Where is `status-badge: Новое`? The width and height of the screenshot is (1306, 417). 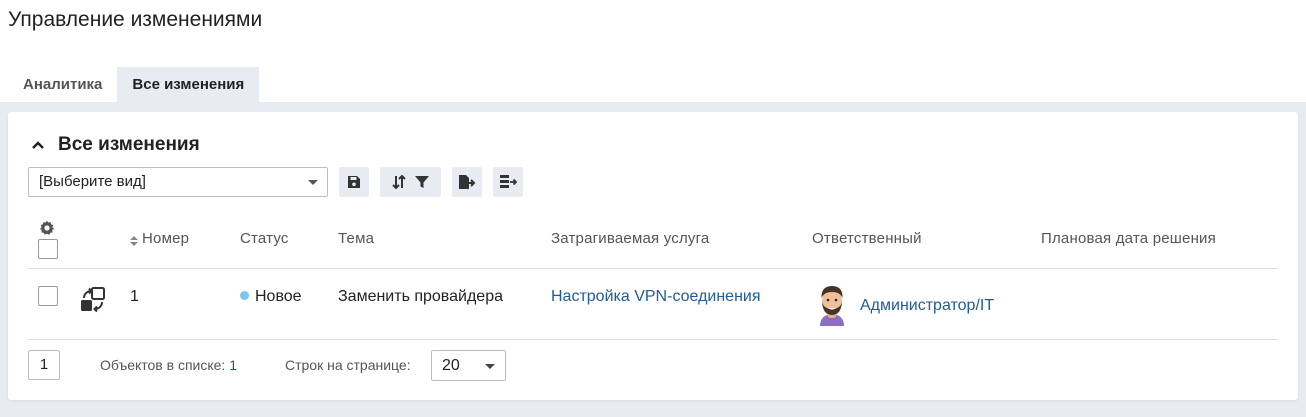 status-badge: Новое is located at coordinates (271, 297).